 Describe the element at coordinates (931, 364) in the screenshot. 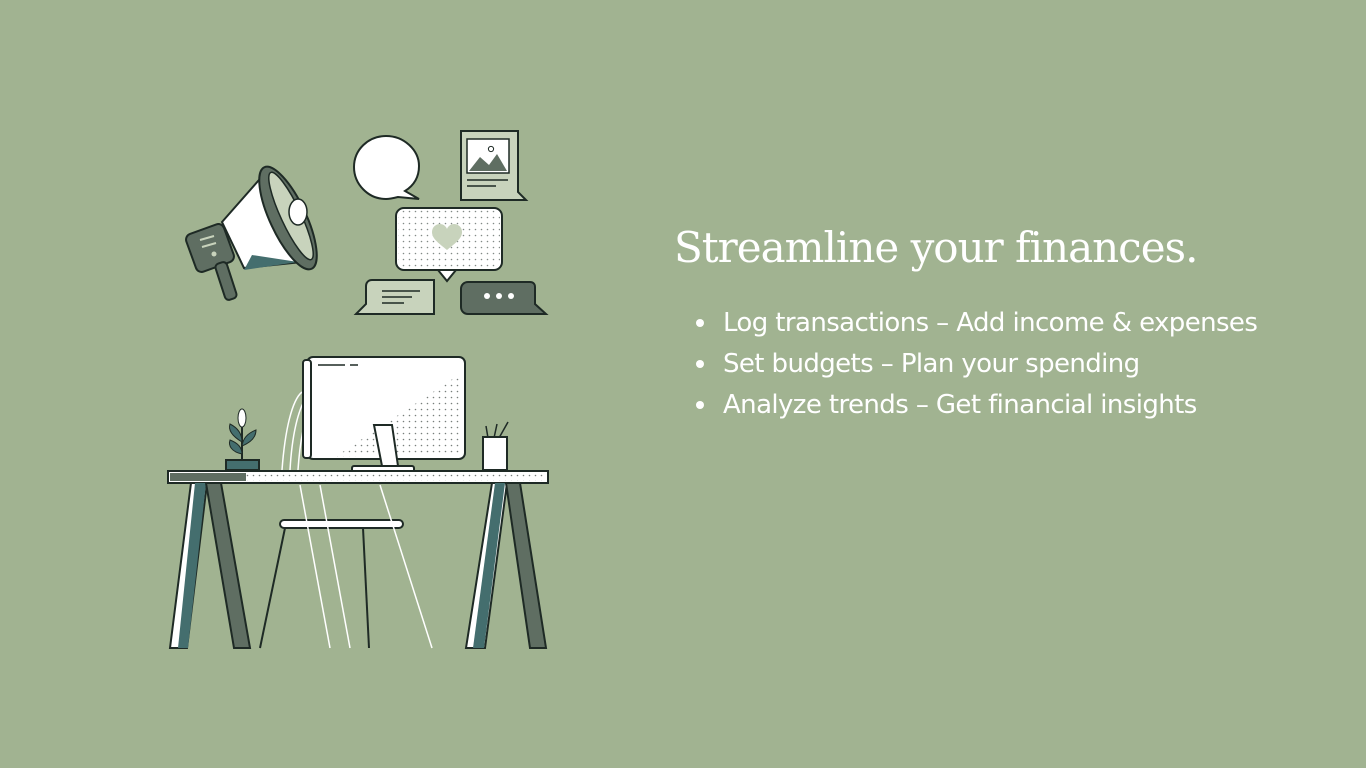

I see `feature-text: Set budgets – Plan your spending` at that location.